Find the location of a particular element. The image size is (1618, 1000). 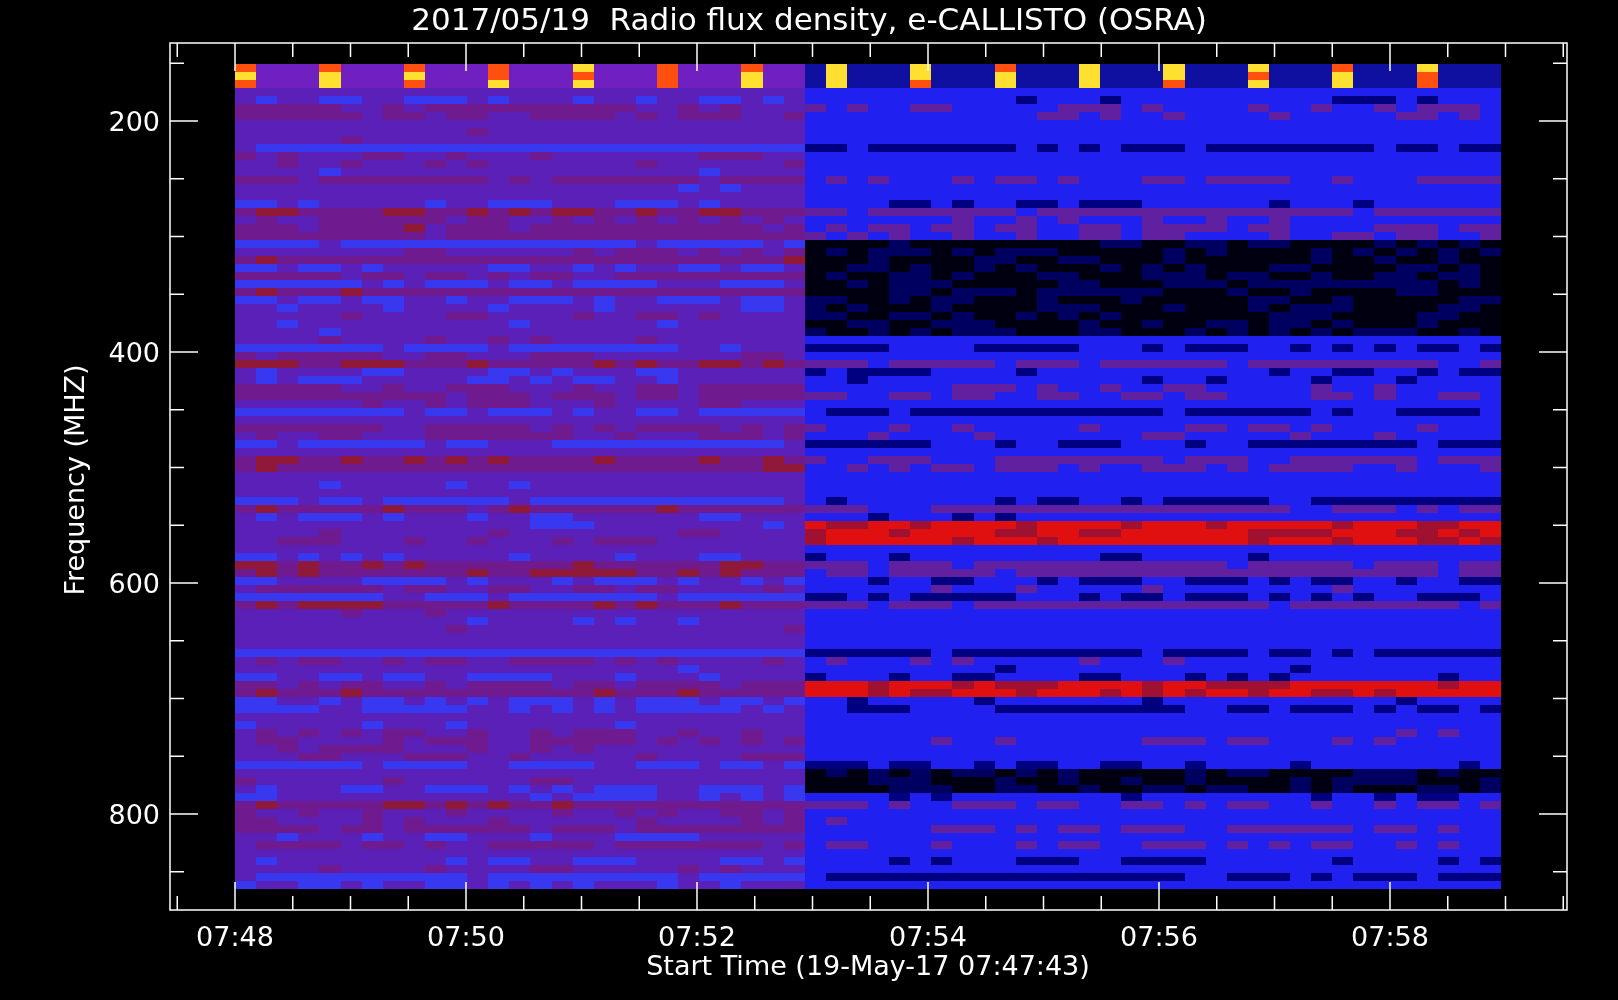

chart-title: 2017/05/19 Radio flux density, e-CALLISTO (OSRA) is located at coordinates (809, 19).